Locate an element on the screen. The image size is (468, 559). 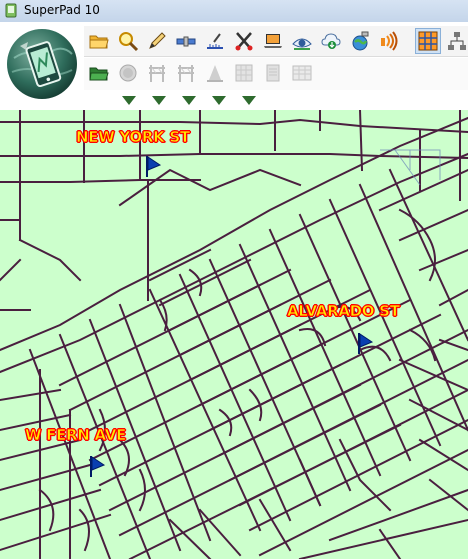
circle-icon is located at coordinates (128, 73).